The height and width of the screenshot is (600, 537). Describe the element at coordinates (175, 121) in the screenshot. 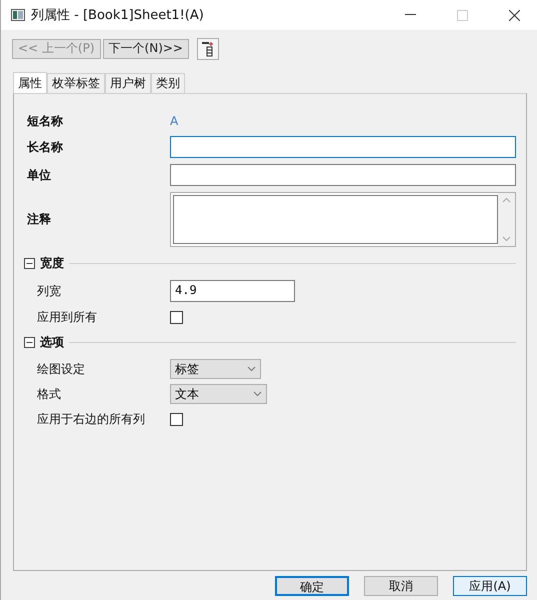

I see `short-name-value: A` at that location.